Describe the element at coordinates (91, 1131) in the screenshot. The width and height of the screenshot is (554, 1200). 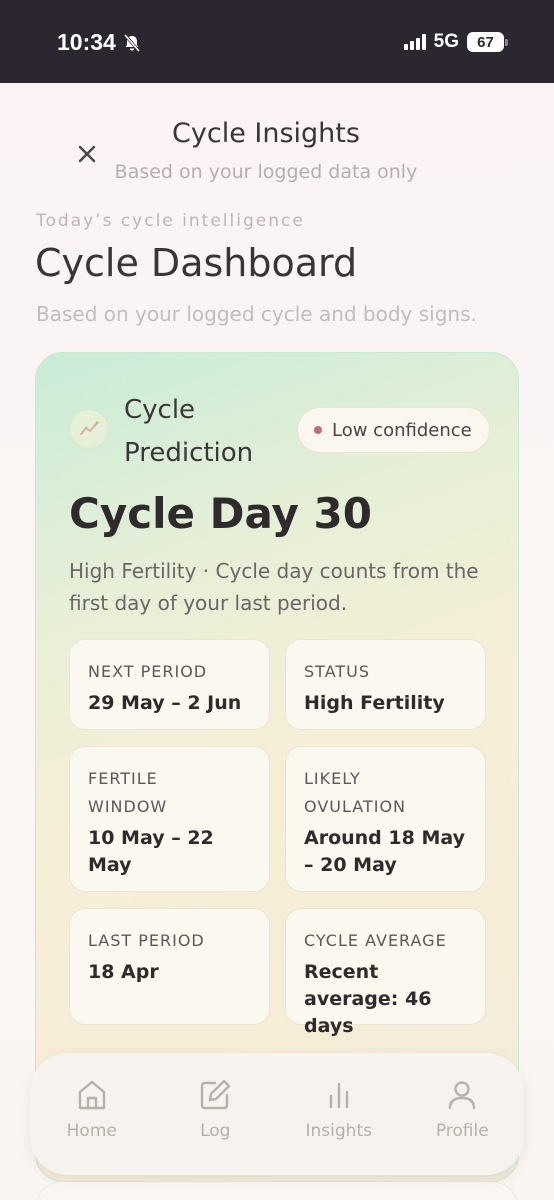
I see `nav-label: Home` at that location.